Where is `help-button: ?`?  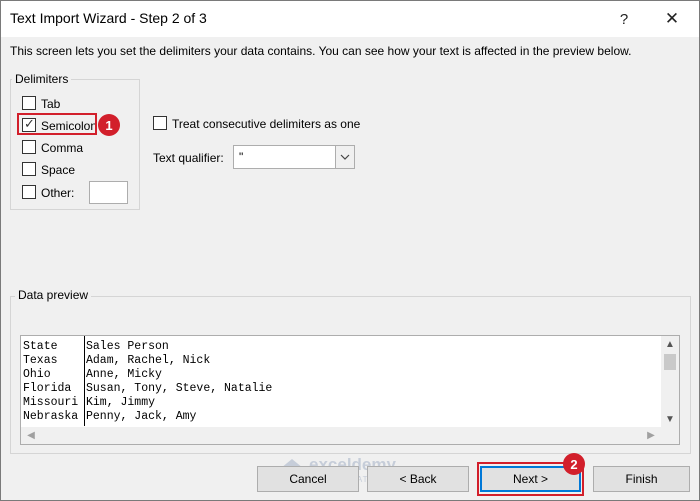 help-button: ? is located at coordinates (624, 19).